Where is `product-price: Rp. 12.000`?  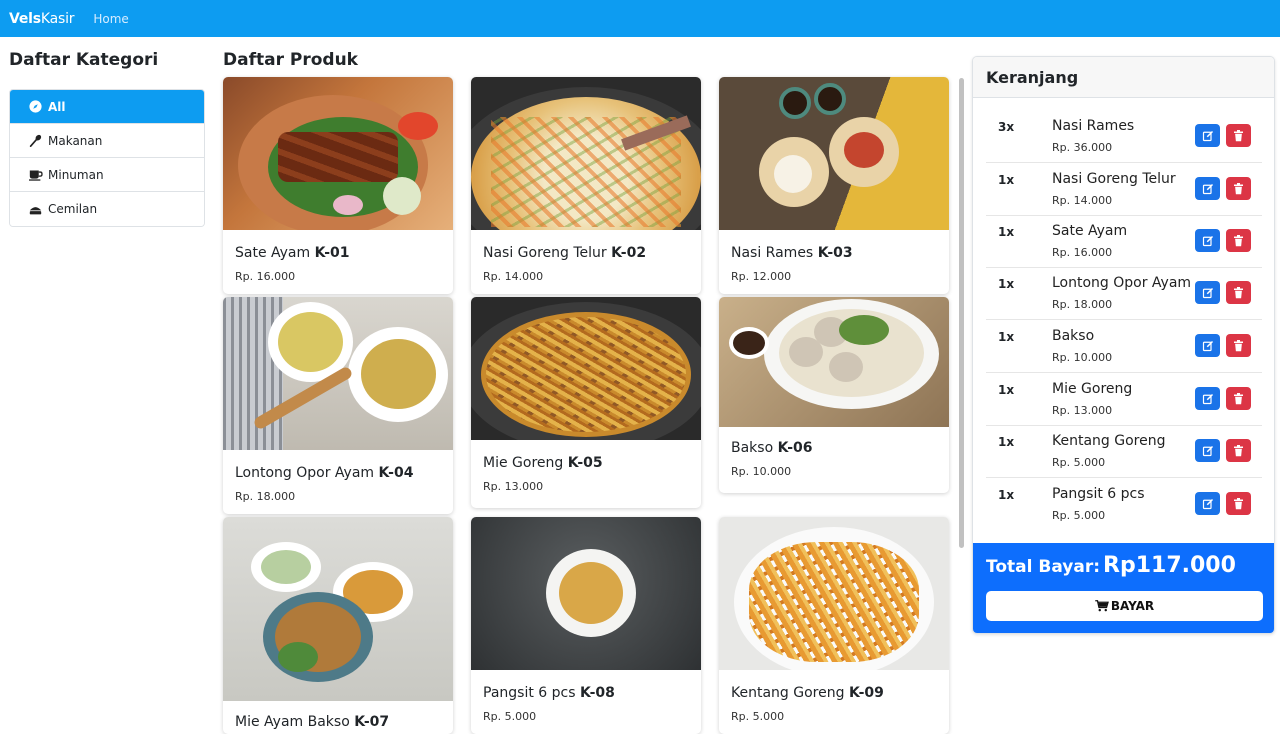
product-price: Rp. 12.000 is located at coordinates (761, 276).